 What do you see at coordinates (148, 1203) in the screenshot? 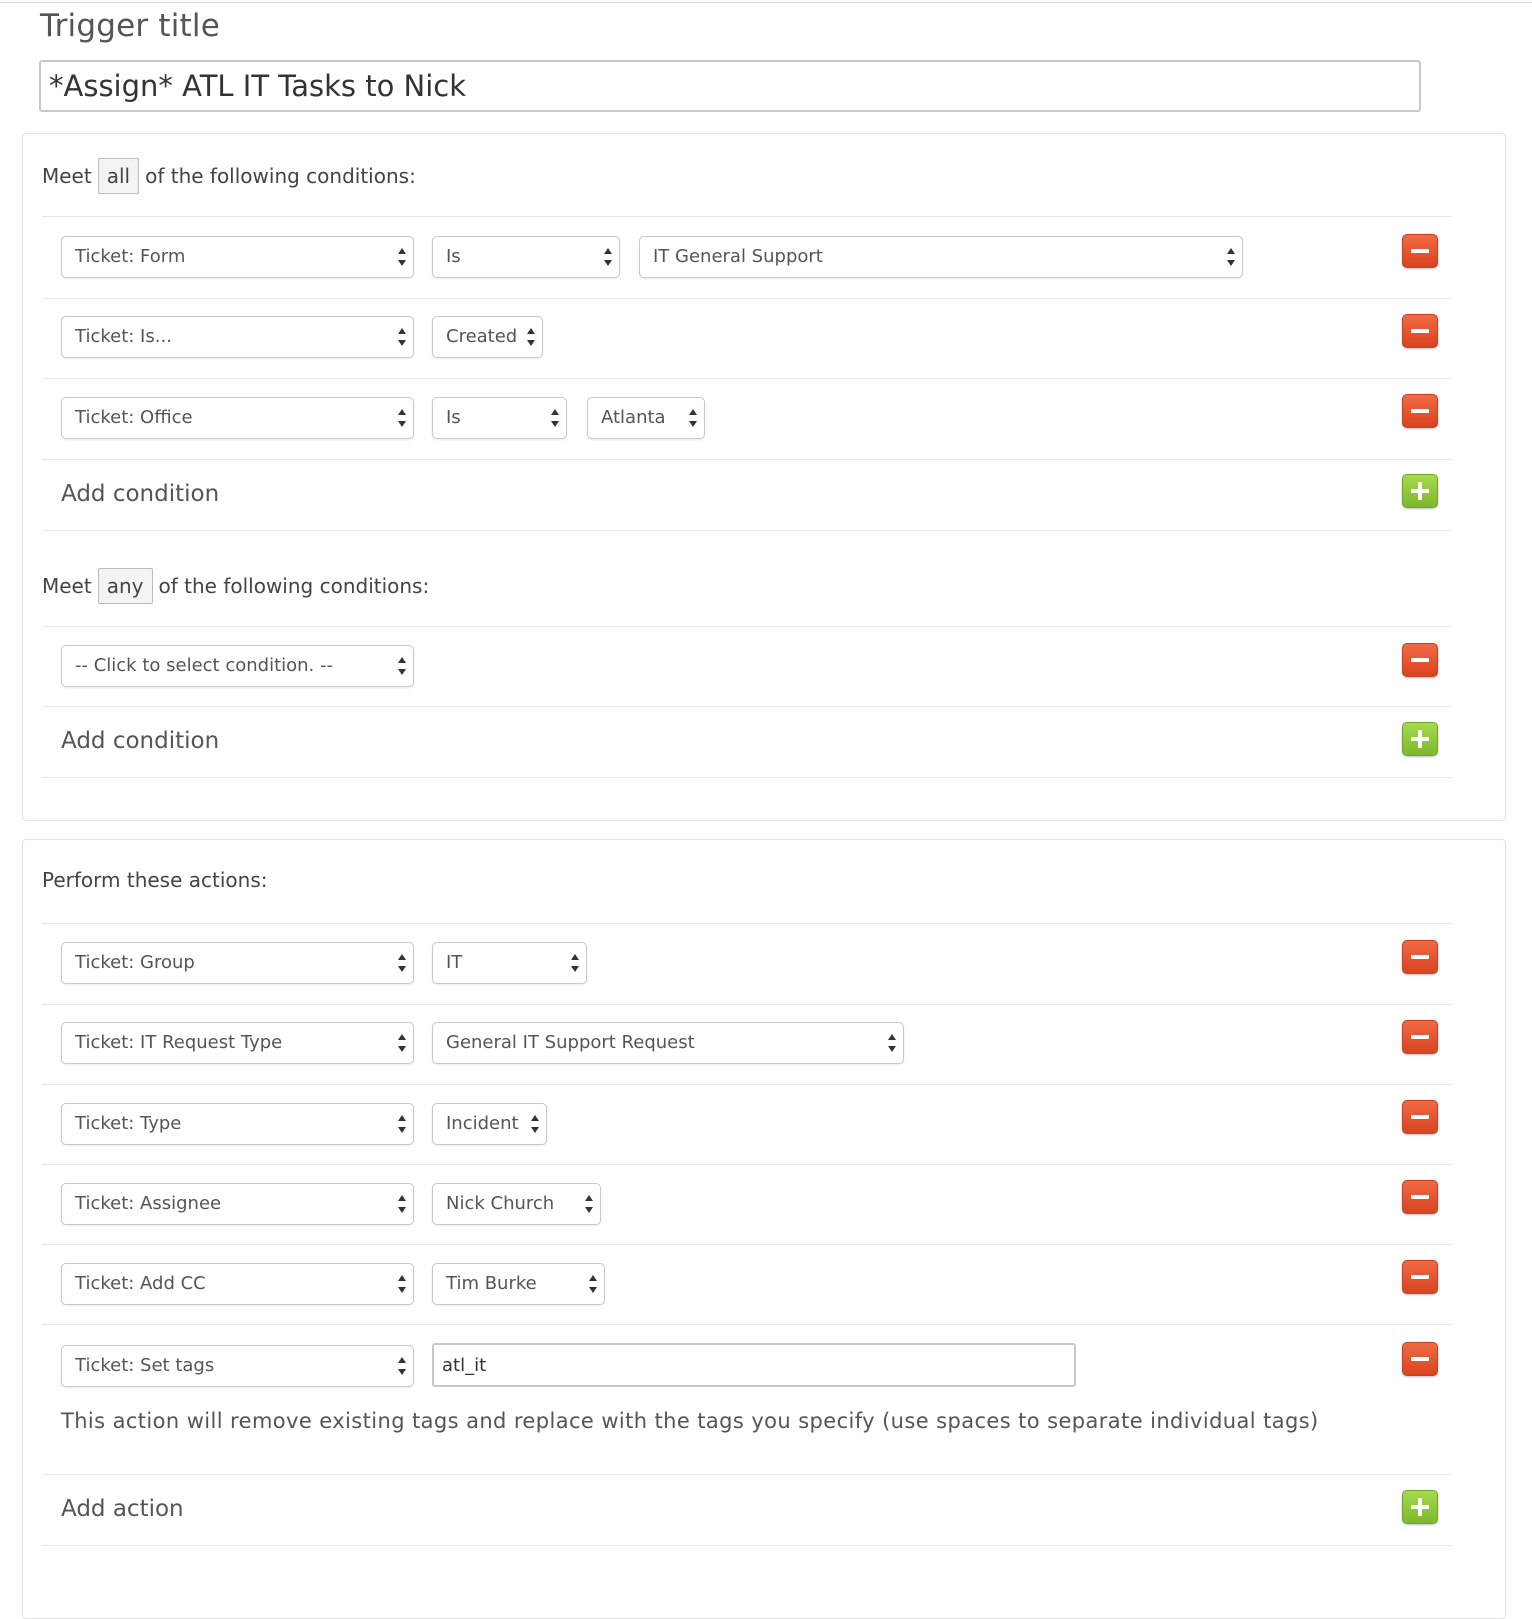
I see `action-field-value: Ticket: Assignee` at bounding box center [148, 1203].